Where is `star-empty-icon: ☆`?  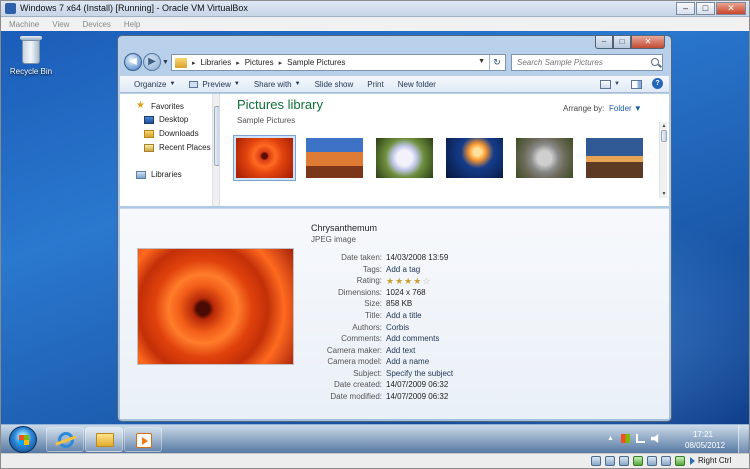
star-empty-icon: ☆ is located at coordinates (426, 281).